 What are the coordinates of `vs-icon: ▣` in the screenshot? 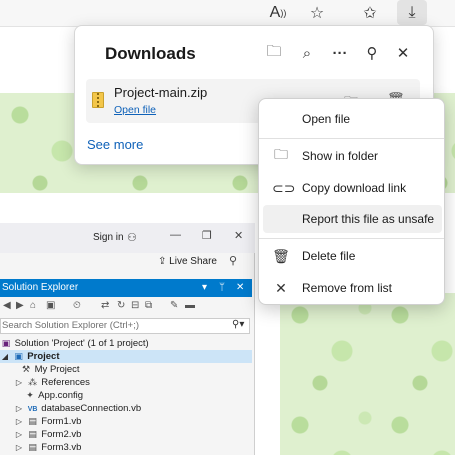 It's located at (50, 305).